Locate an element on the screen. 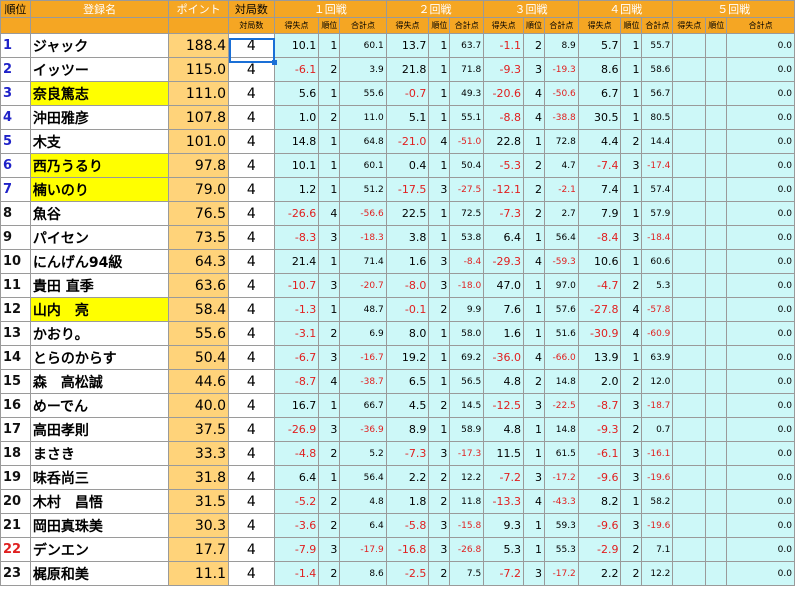 This screenshot has height=613, width=795. round-1-score-cell: -5.2 is located at coordinates (296, 501).